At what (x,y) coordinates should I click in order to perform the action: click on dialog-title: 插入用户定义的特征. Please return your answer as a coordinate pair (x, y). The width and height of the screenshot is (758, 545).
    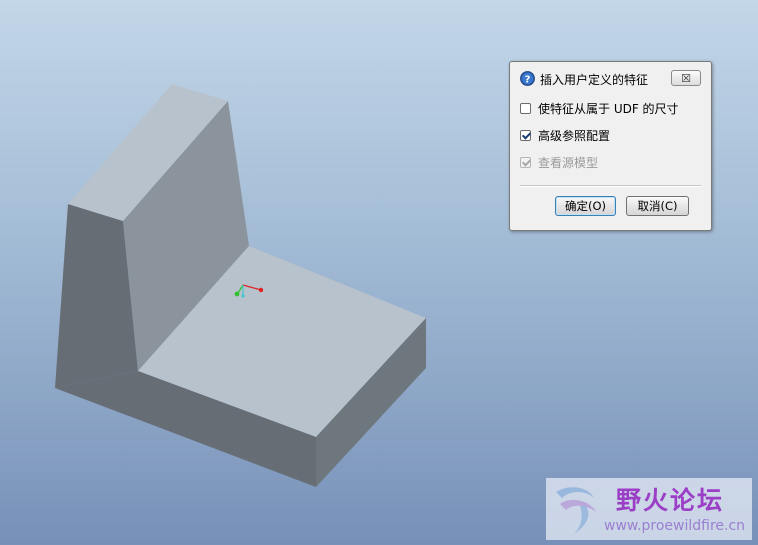
    Looking at the image, I should click on (594, 80).